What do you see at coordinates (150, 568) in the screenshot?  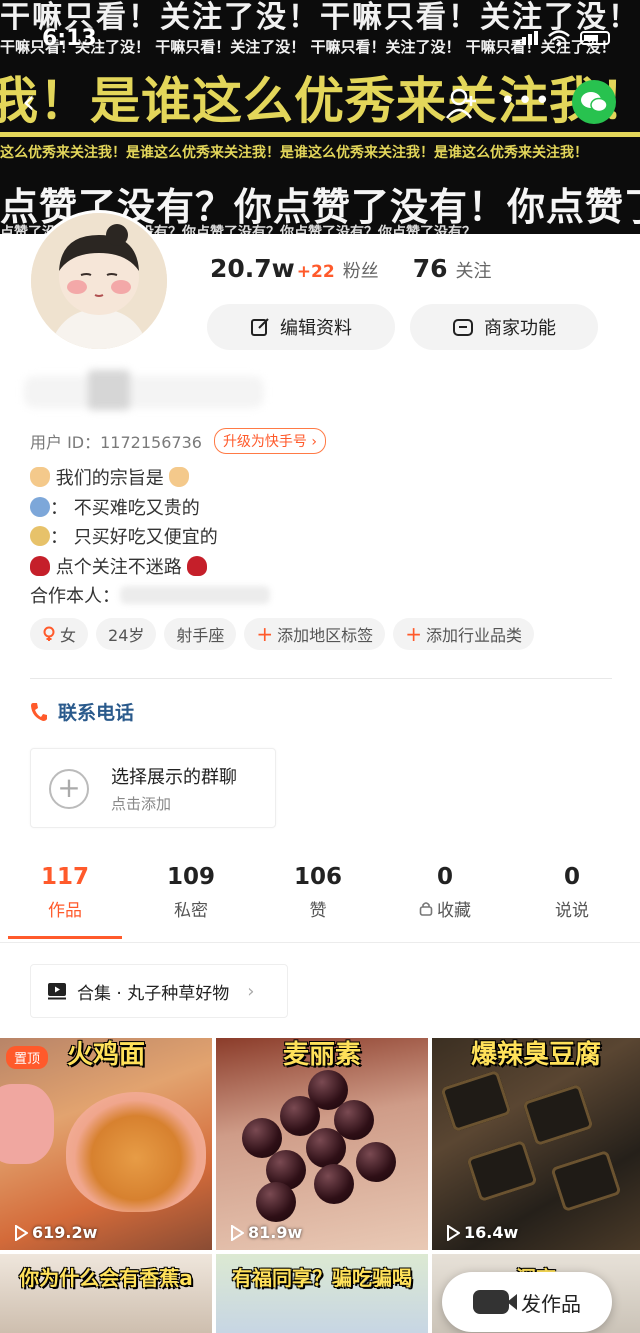 I see `bio-line-4: 点个关注不迷路` at bounding box center [150, 568].